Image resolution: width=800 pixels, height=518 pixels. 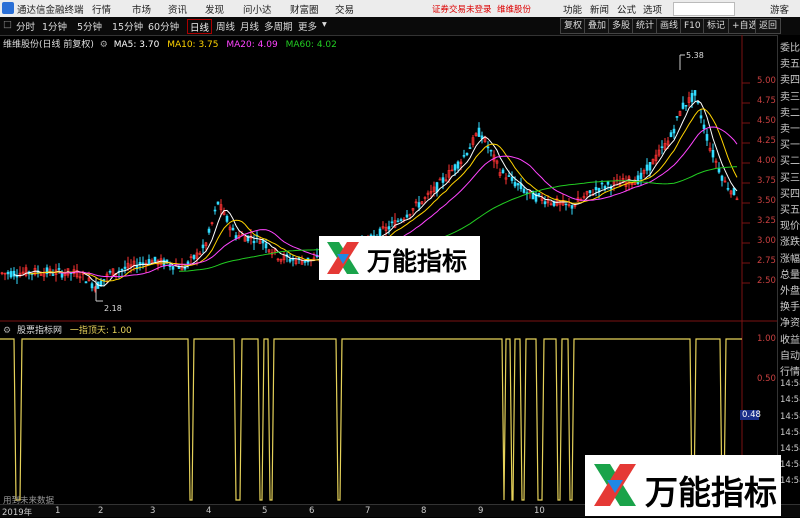 I want to click on month-3: 3, so click(x=153, y=511).